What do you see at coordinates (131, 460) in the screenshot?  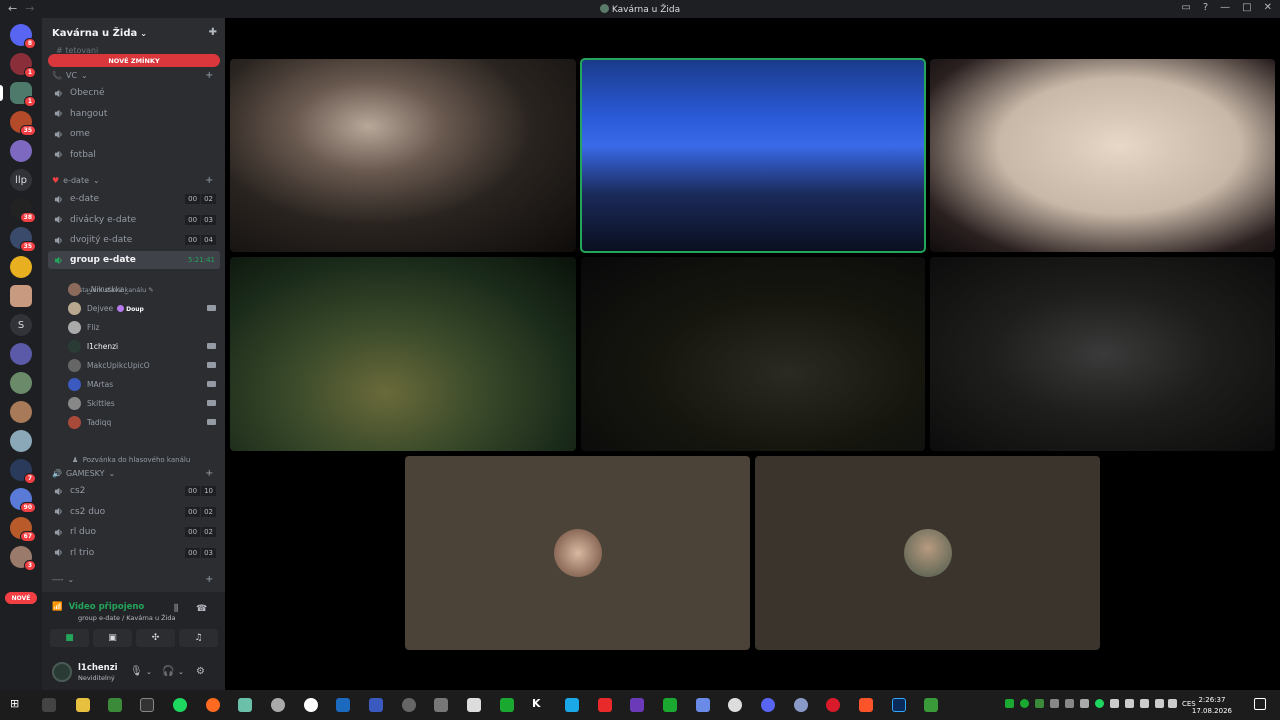 I see `invite-to-voice: ♟ Pozvánka do hlasového kanálu` at bounding box center [131, 460].